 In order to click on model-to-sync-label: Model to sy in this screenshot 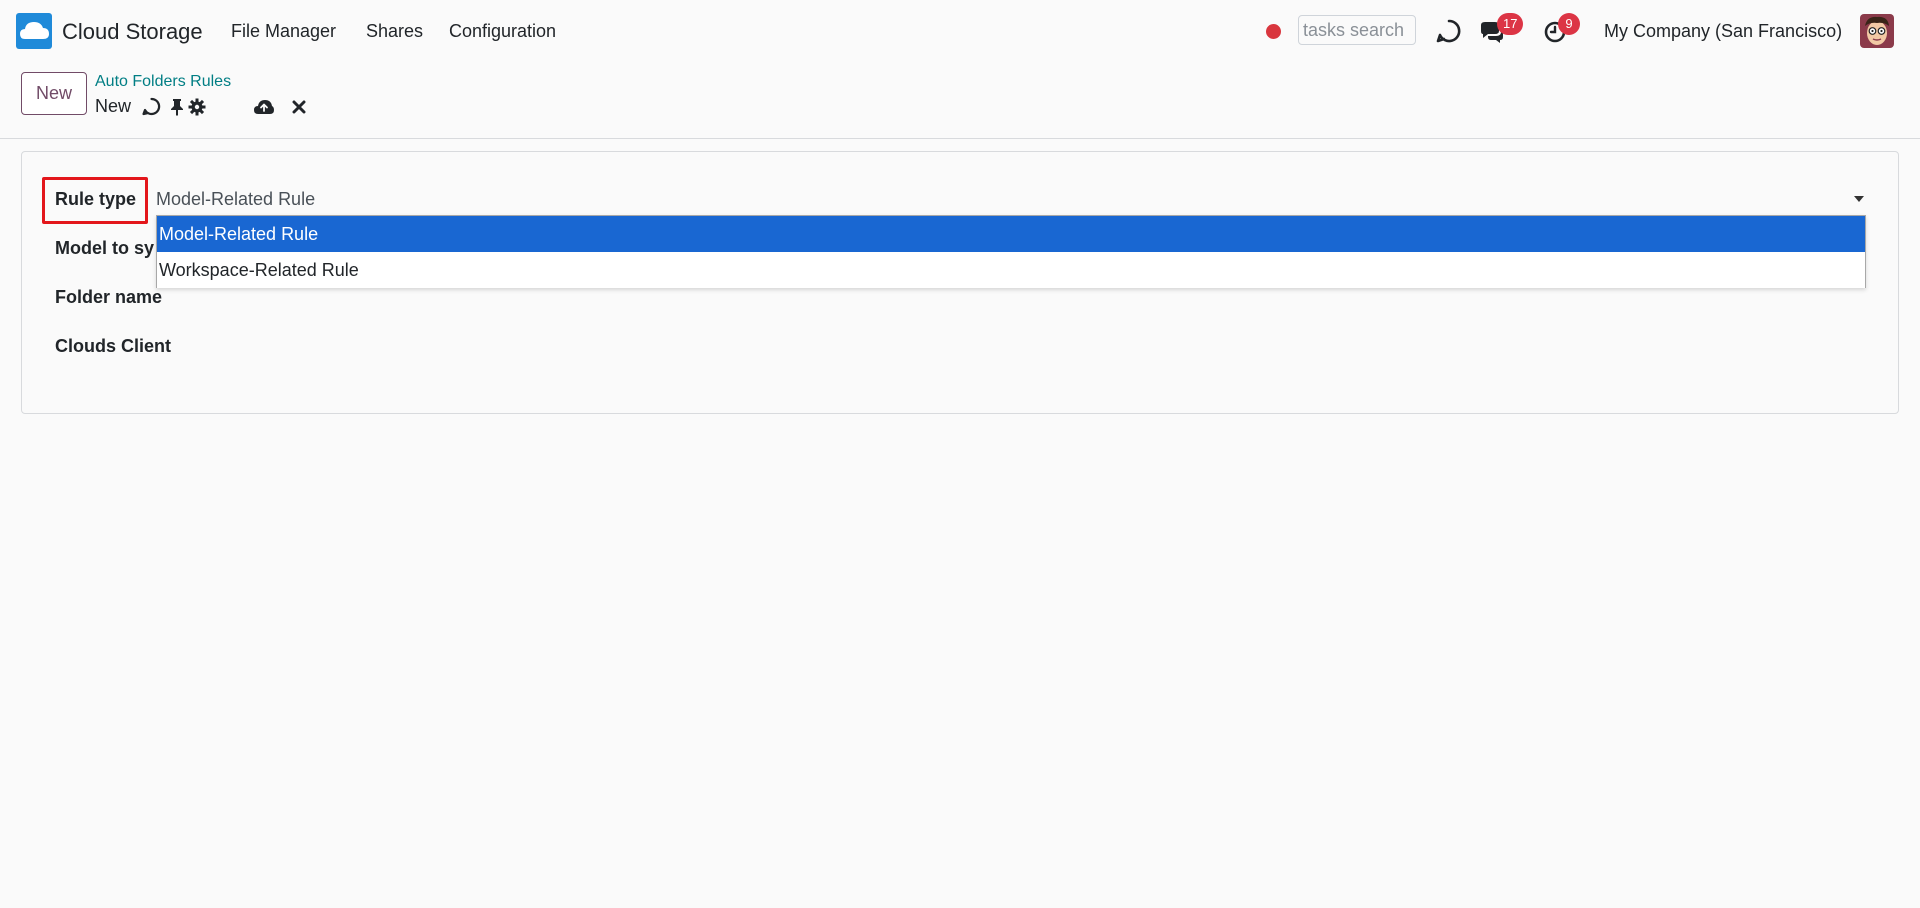, I will do `click(105, 248)`.